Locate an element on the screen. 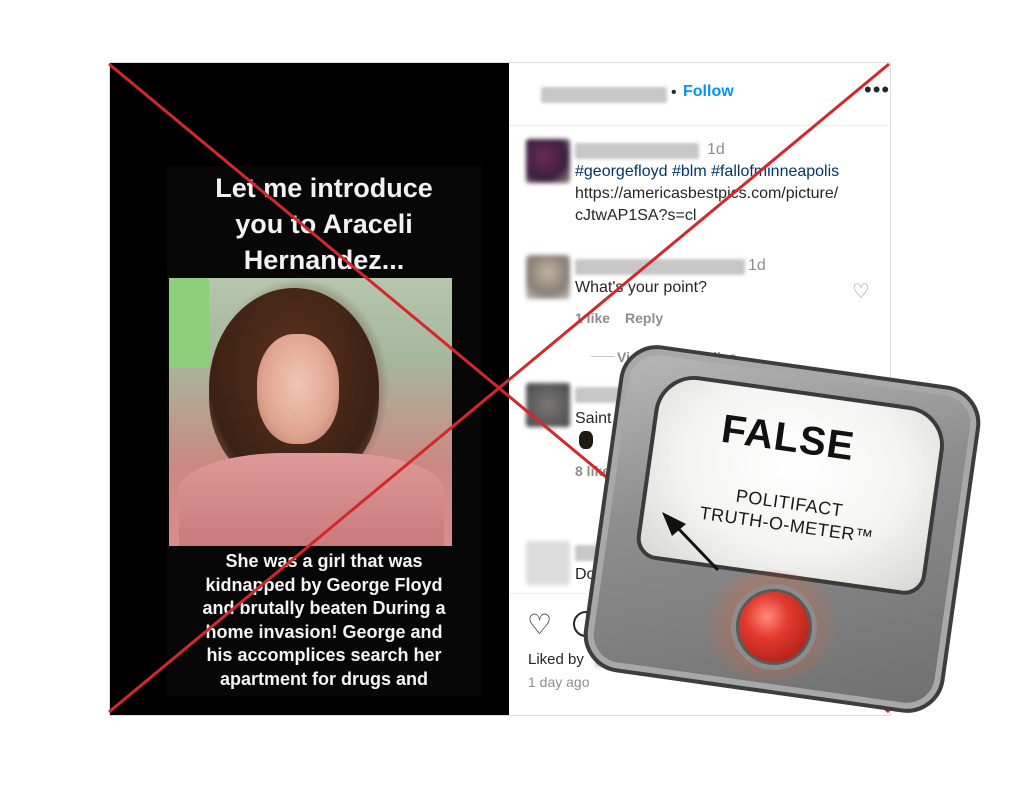 Image resolution: width=1032 pixels, height=800 pixels. post-age: 1 day ago is located at coordinates (559, 682).